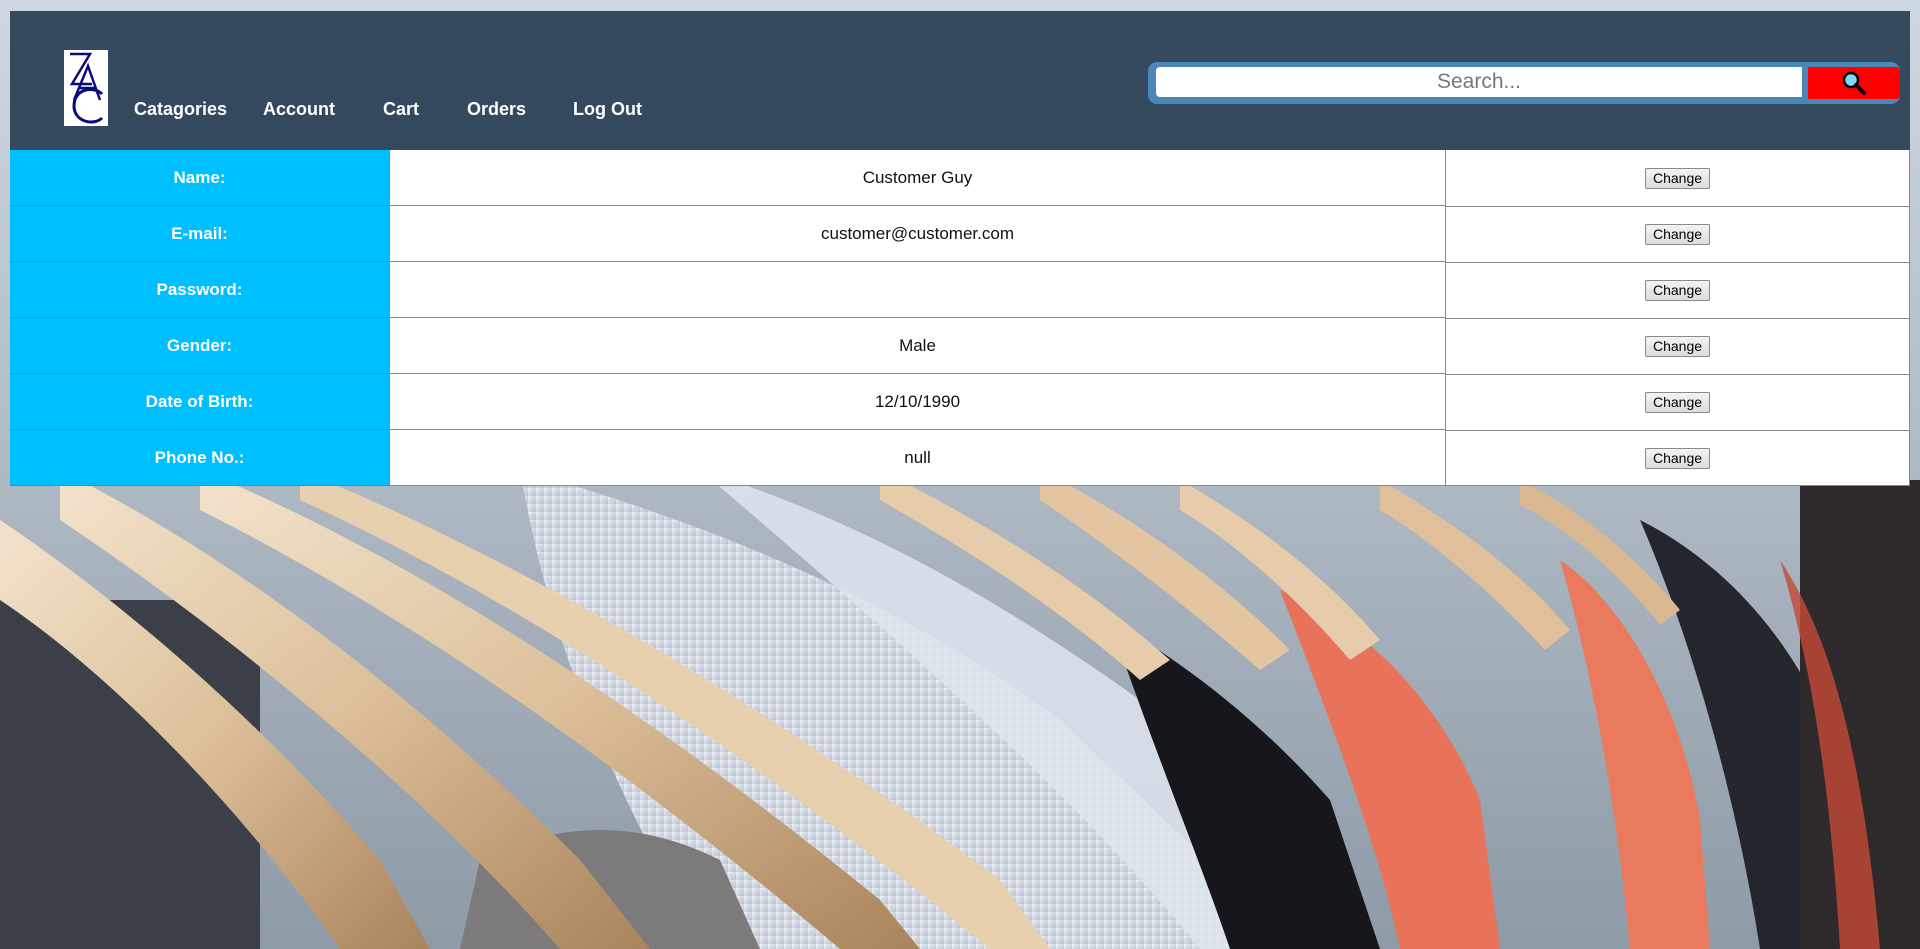 The width and height of the screenshot is (1920, 949). I want to click on search-button, so click(1854, 83).